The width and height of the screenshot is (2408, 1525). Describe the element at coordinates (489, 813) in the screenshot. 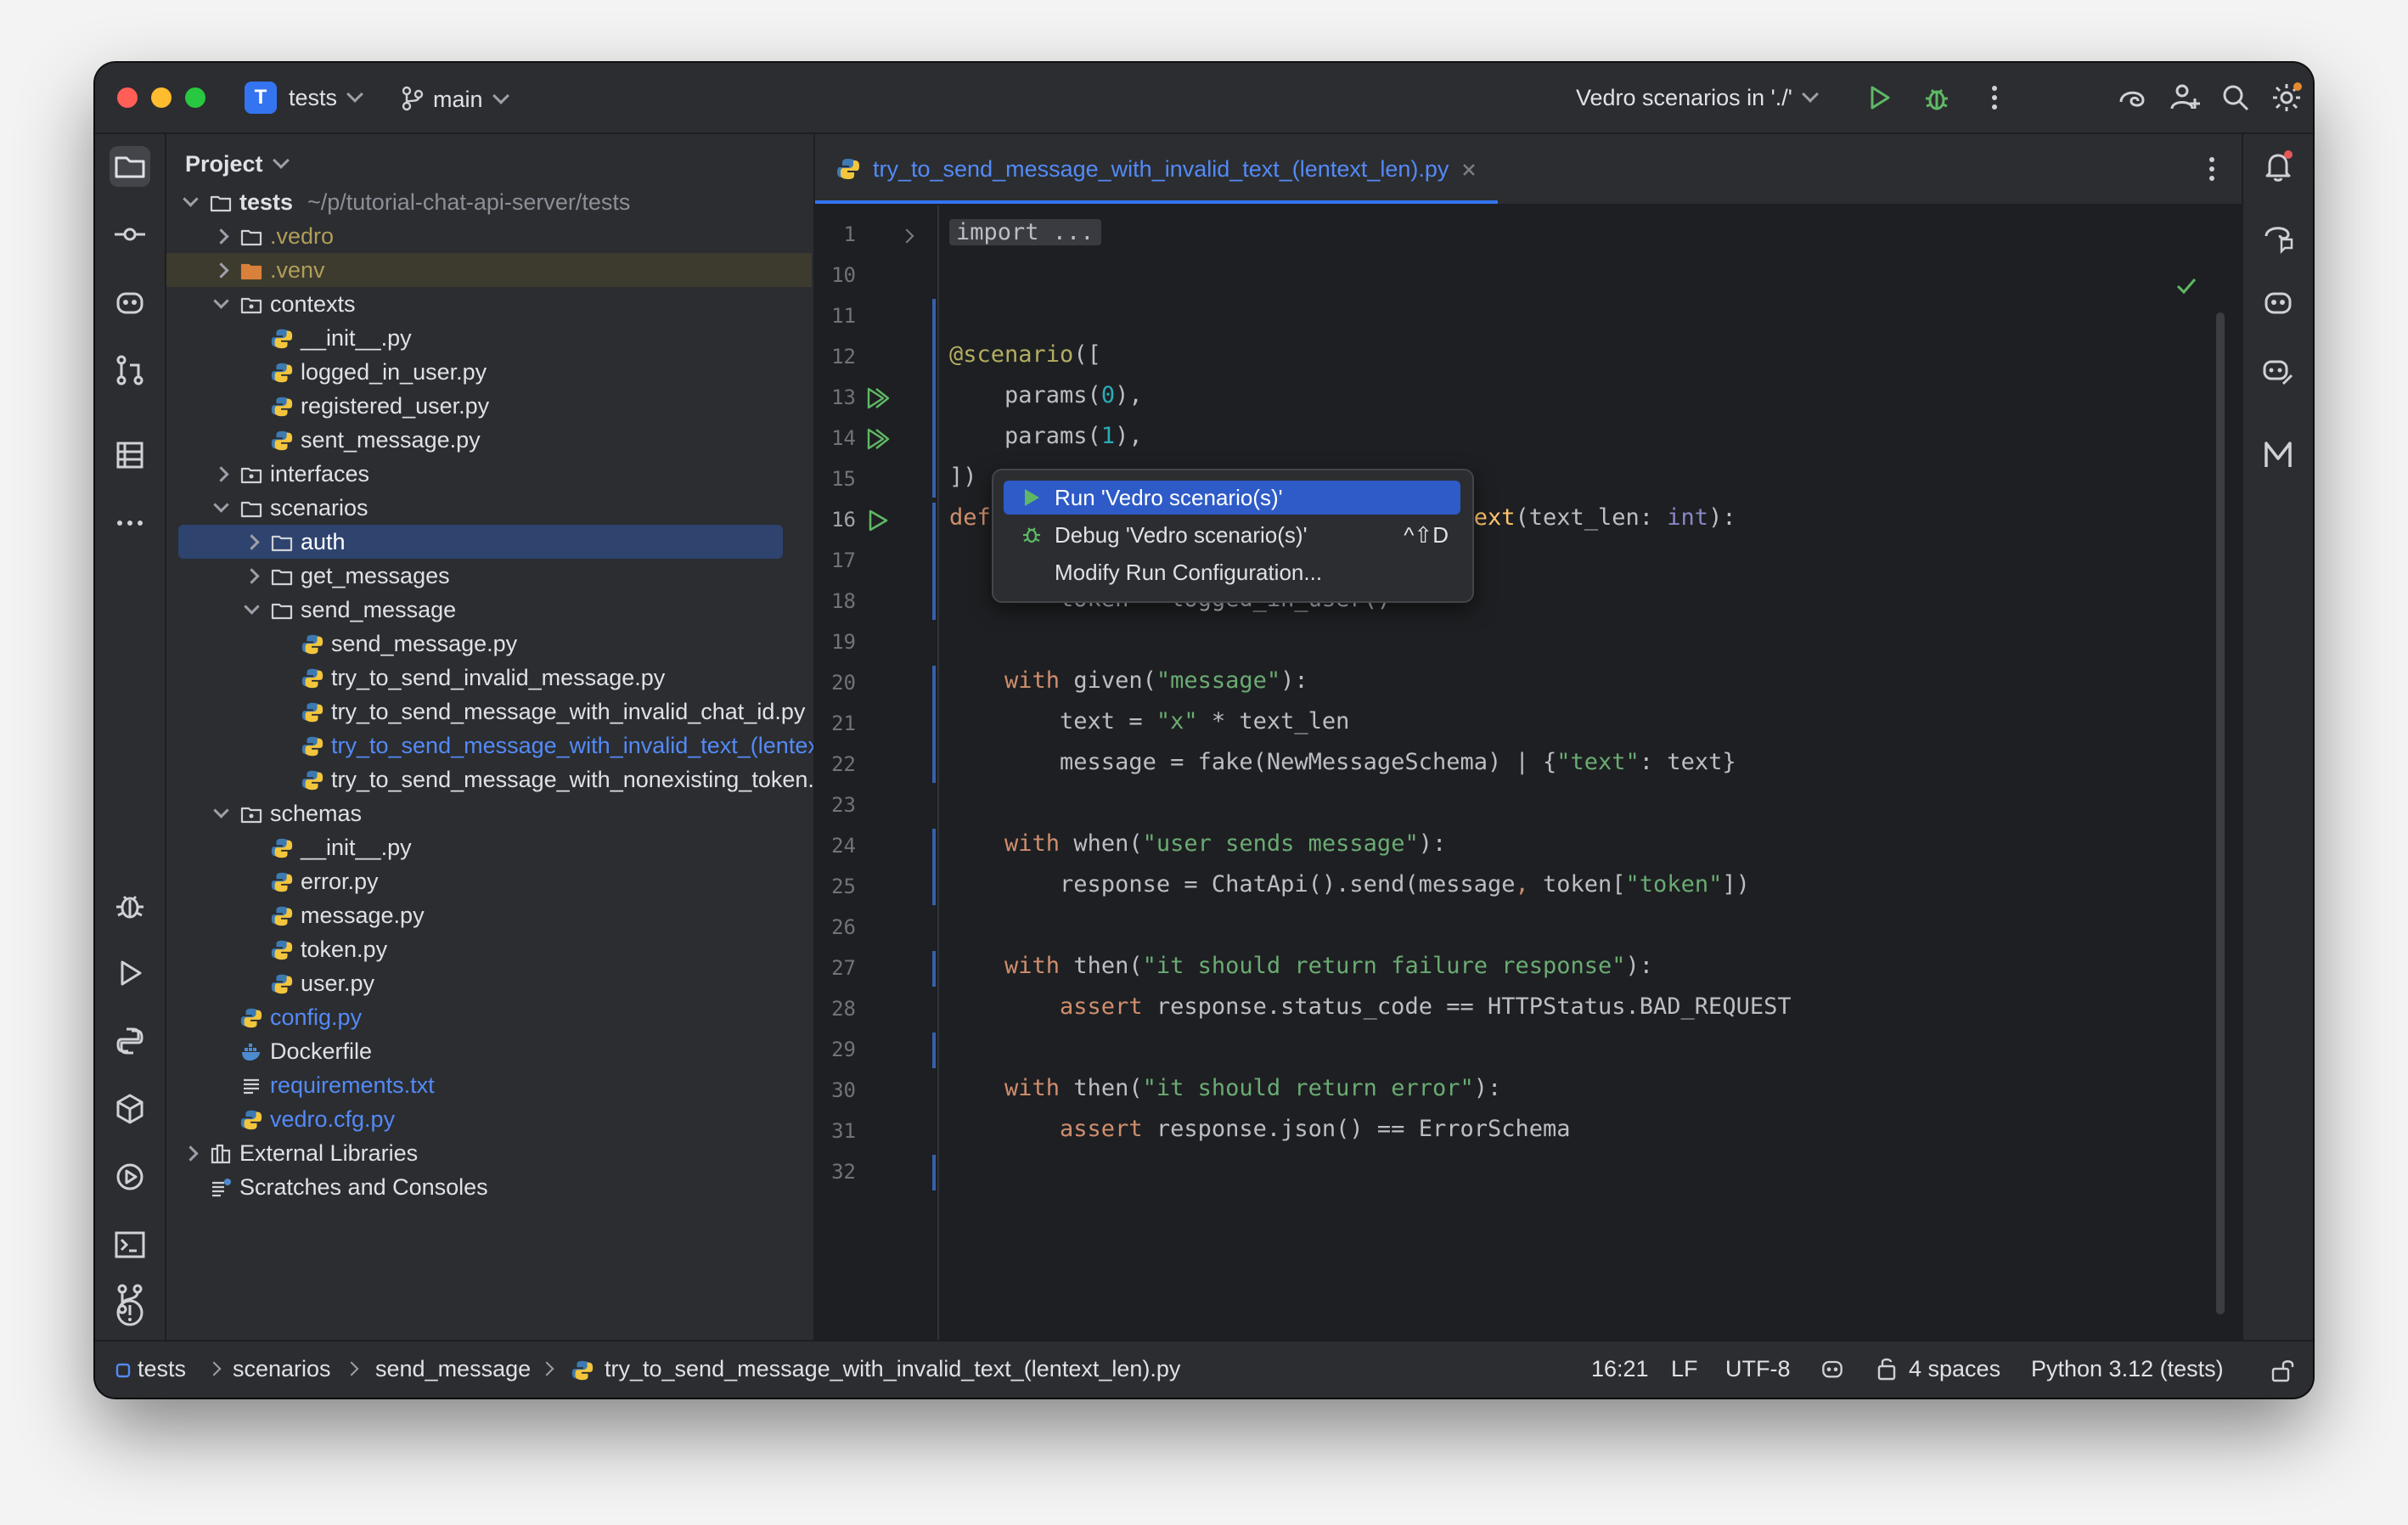

I see `tree-folder-item: schemas` at that location.